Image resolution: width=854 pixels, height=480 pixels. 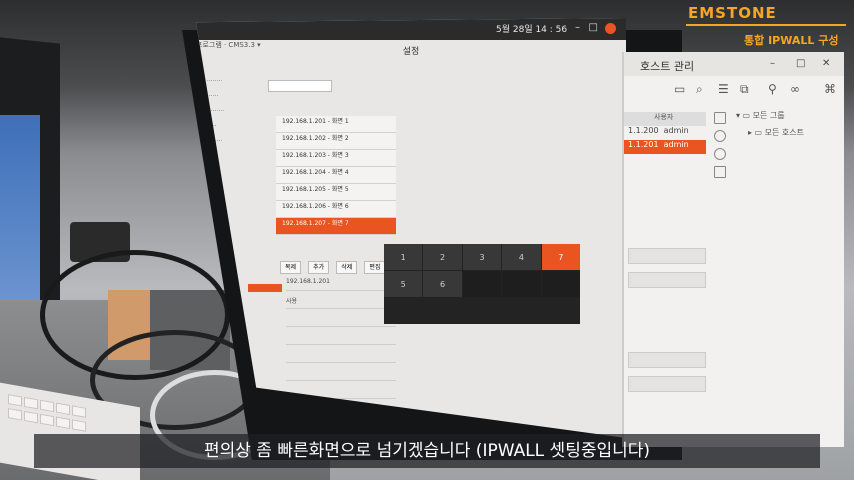 I want to click on form-row: 192.168.1.201, so click(x=341, y=284).